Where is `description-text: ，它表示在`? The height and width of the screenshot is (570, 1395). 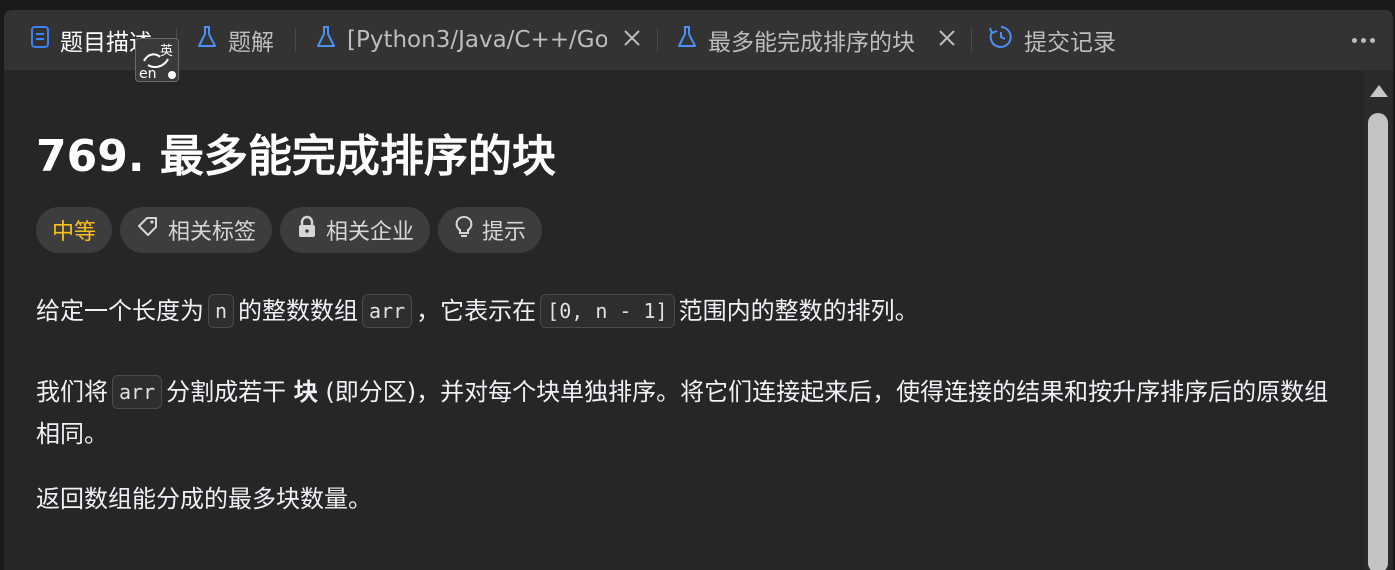
description-text: ，它表示在 is located at coordinates (476, 311).